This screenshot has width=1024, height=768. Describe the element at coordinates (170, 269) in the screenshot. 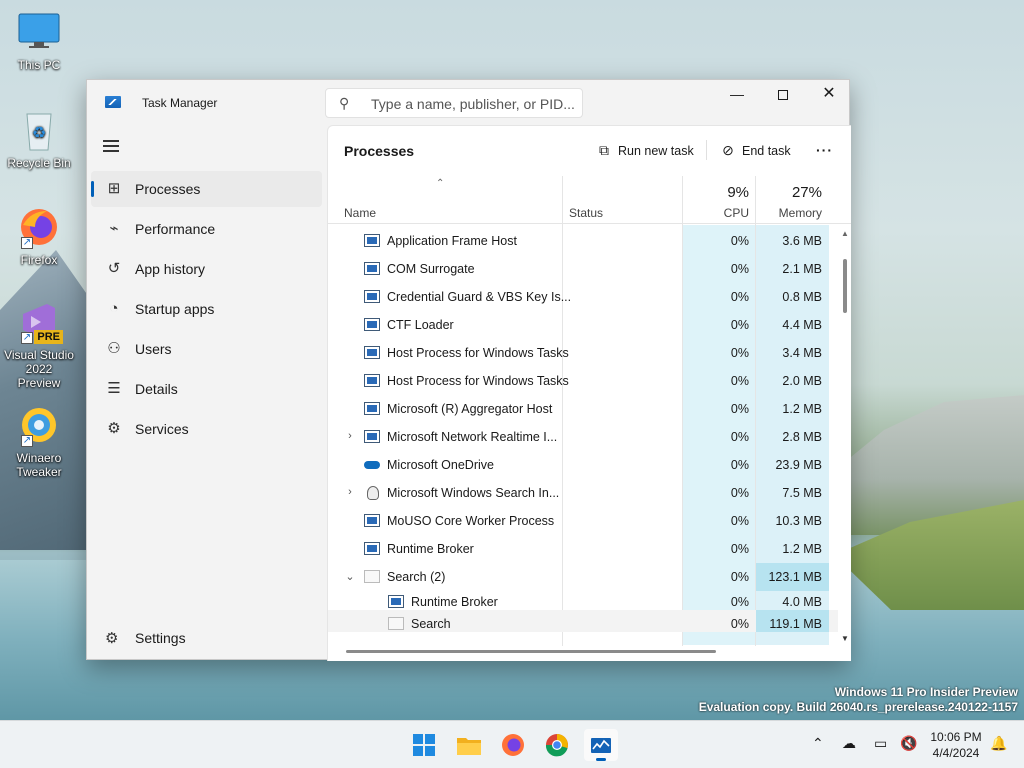

I see `sidebar-item-label: App history` at that location.